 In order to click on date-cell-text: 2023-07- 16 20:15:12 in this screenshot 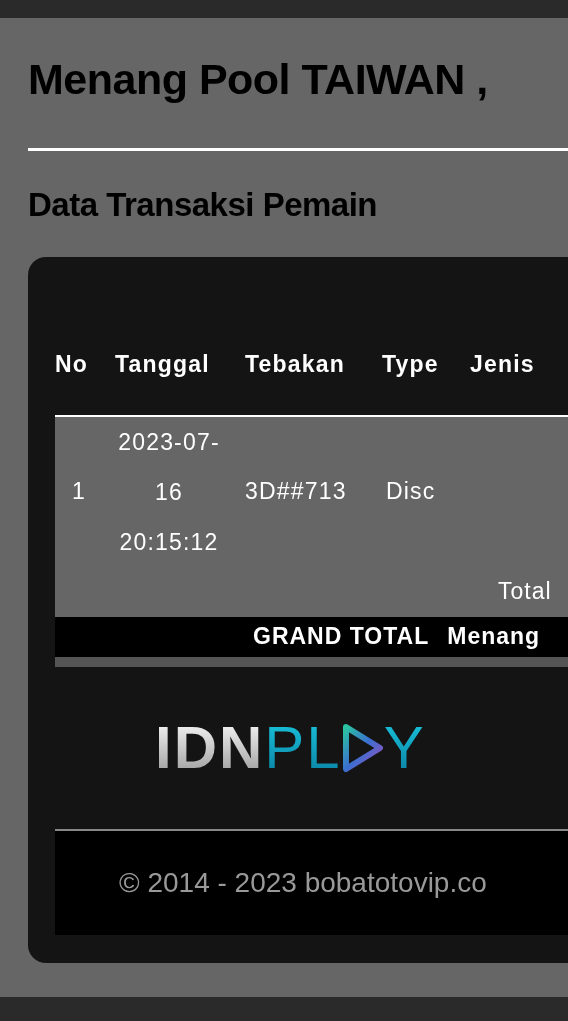, I will do `click(169, 492)`.